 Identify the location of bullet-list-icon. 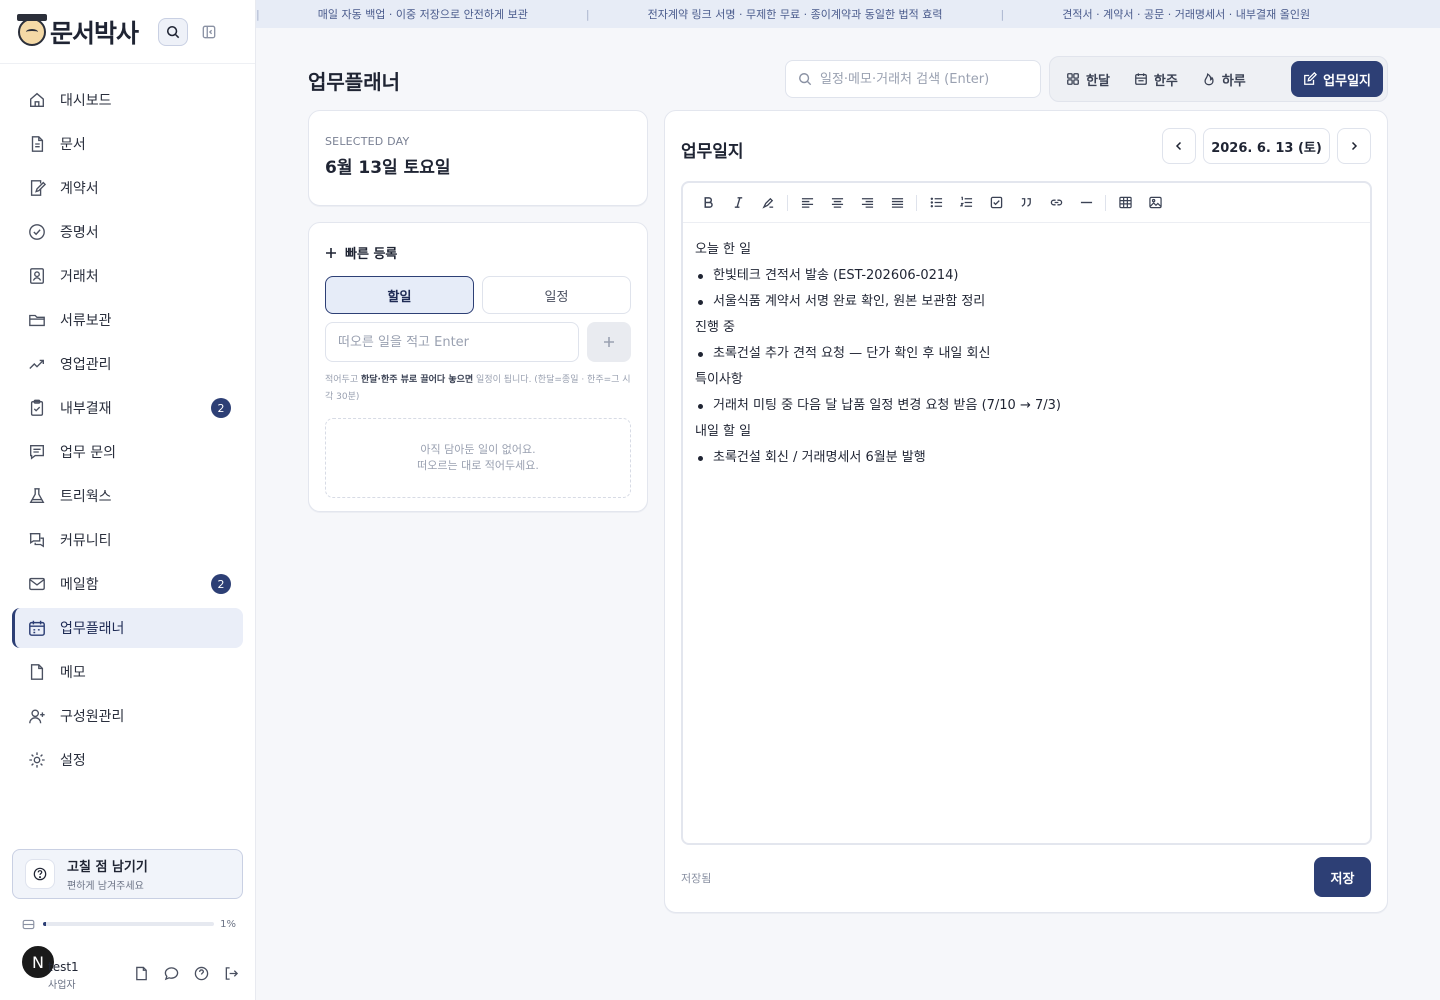
(936, 202).